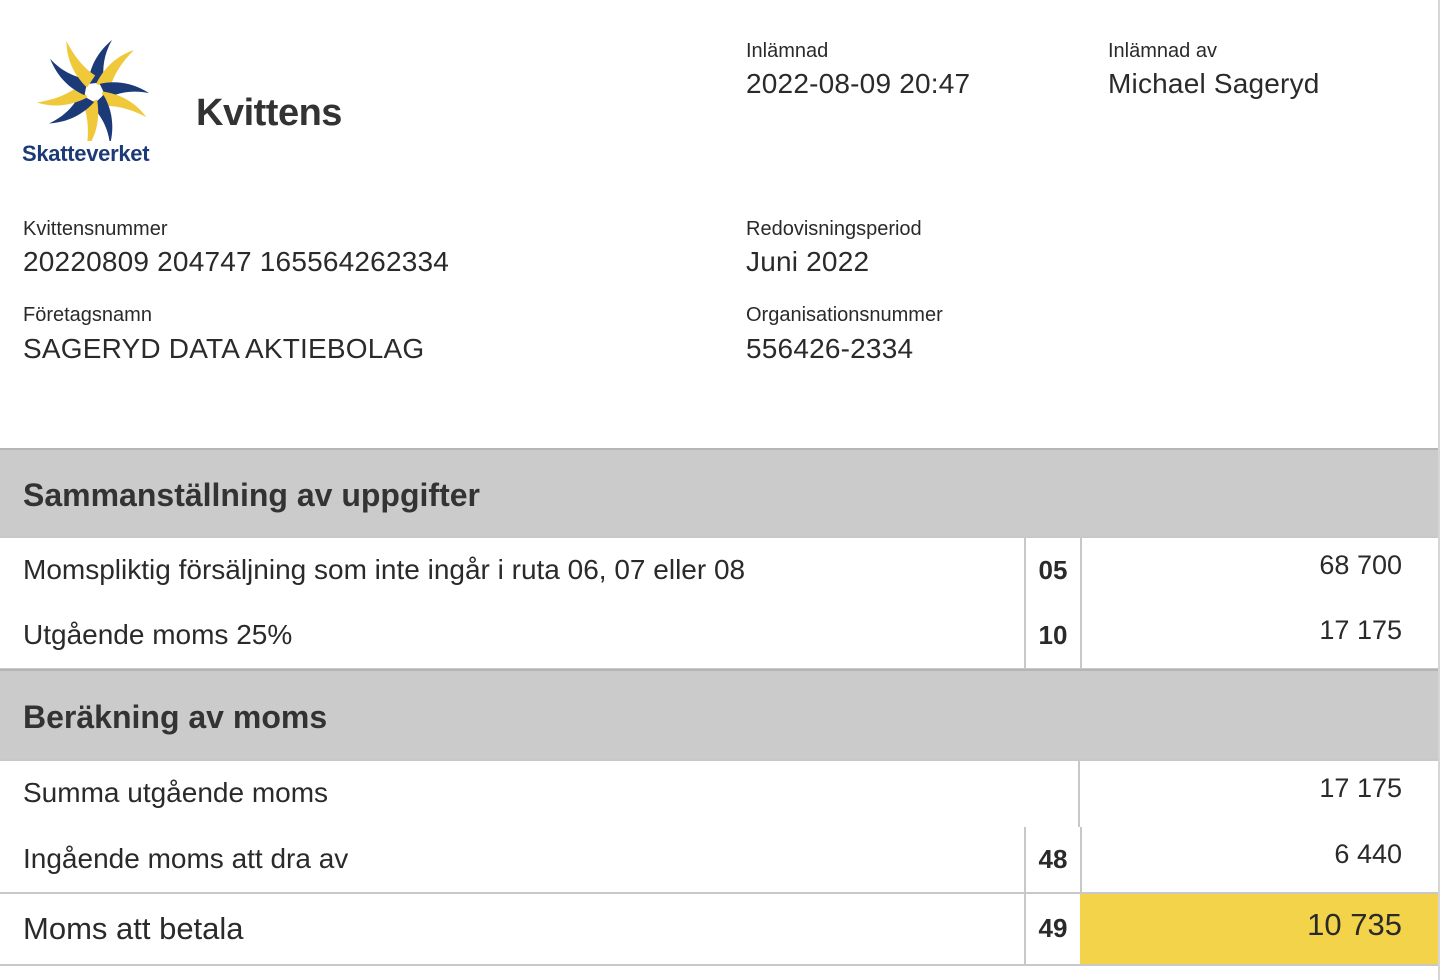  What do you see at coordinates (95, 229) in the screenshot?
I see `receipt-number-label: Kvittensnummer` at bounding box center [95, 229].